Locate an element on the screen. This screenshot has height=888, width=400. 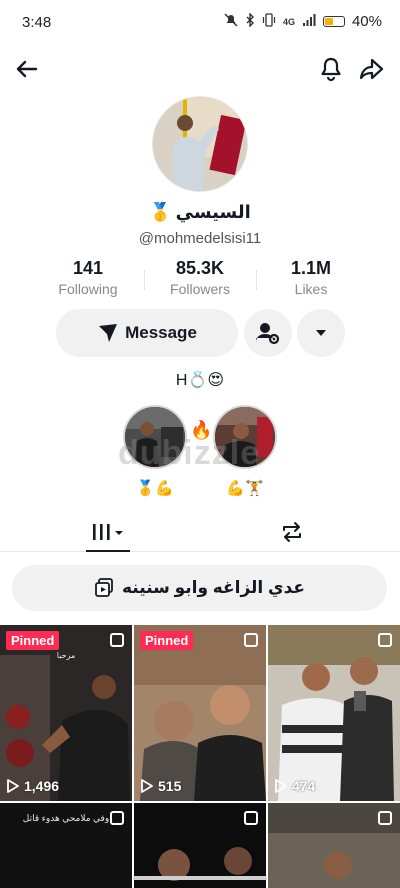
video-tile: 474 is located at coordinates (334, 713).